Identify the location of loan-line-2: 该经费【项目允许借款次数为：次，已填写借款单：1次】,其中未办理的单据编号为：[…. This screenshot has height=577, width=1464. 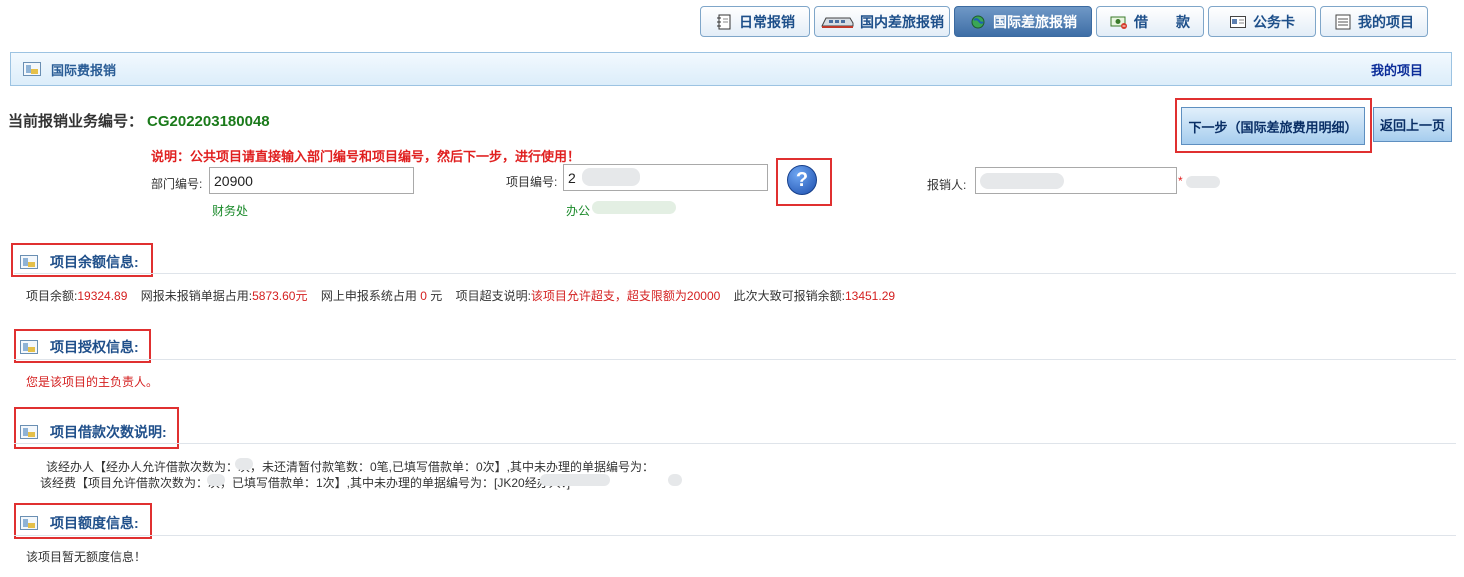
(305, 483).